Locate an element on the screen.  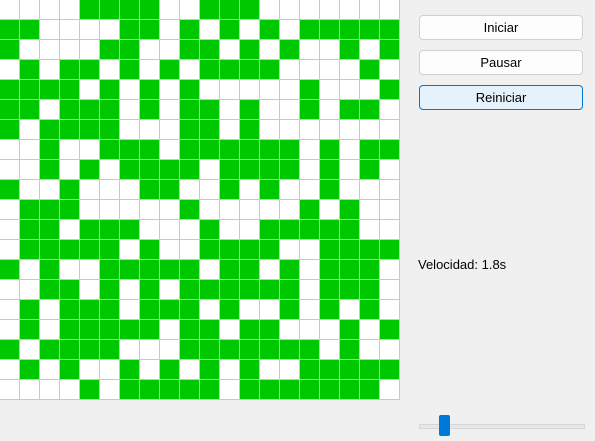
pause-button: Pausar is located at coordinates (501, 62).